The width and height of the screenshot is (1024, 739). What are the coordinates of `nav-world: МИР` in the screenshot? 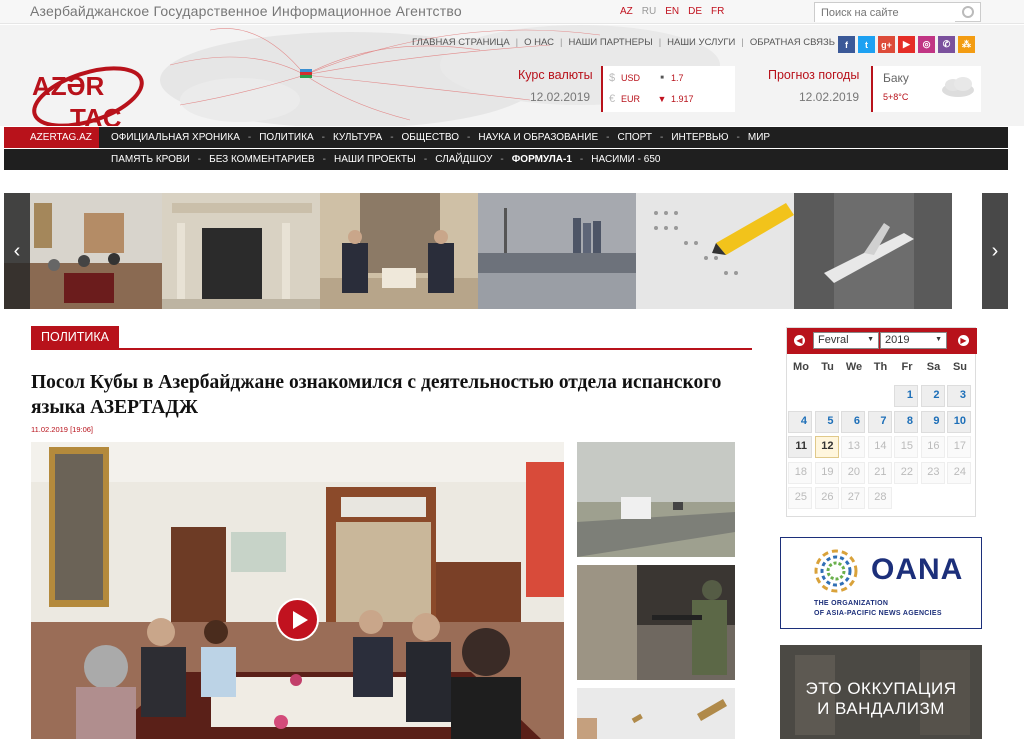 It's located at (759, 137).